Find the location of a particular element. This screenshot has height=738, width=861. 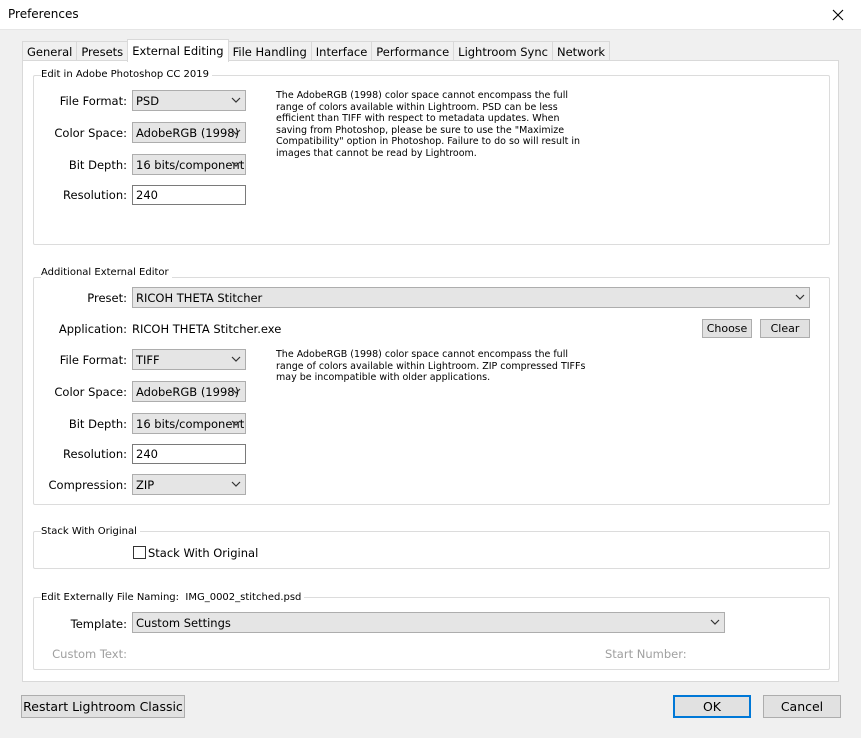

ae-bit-depth-value: 16 bits/component is located at coordinates (190, 423).